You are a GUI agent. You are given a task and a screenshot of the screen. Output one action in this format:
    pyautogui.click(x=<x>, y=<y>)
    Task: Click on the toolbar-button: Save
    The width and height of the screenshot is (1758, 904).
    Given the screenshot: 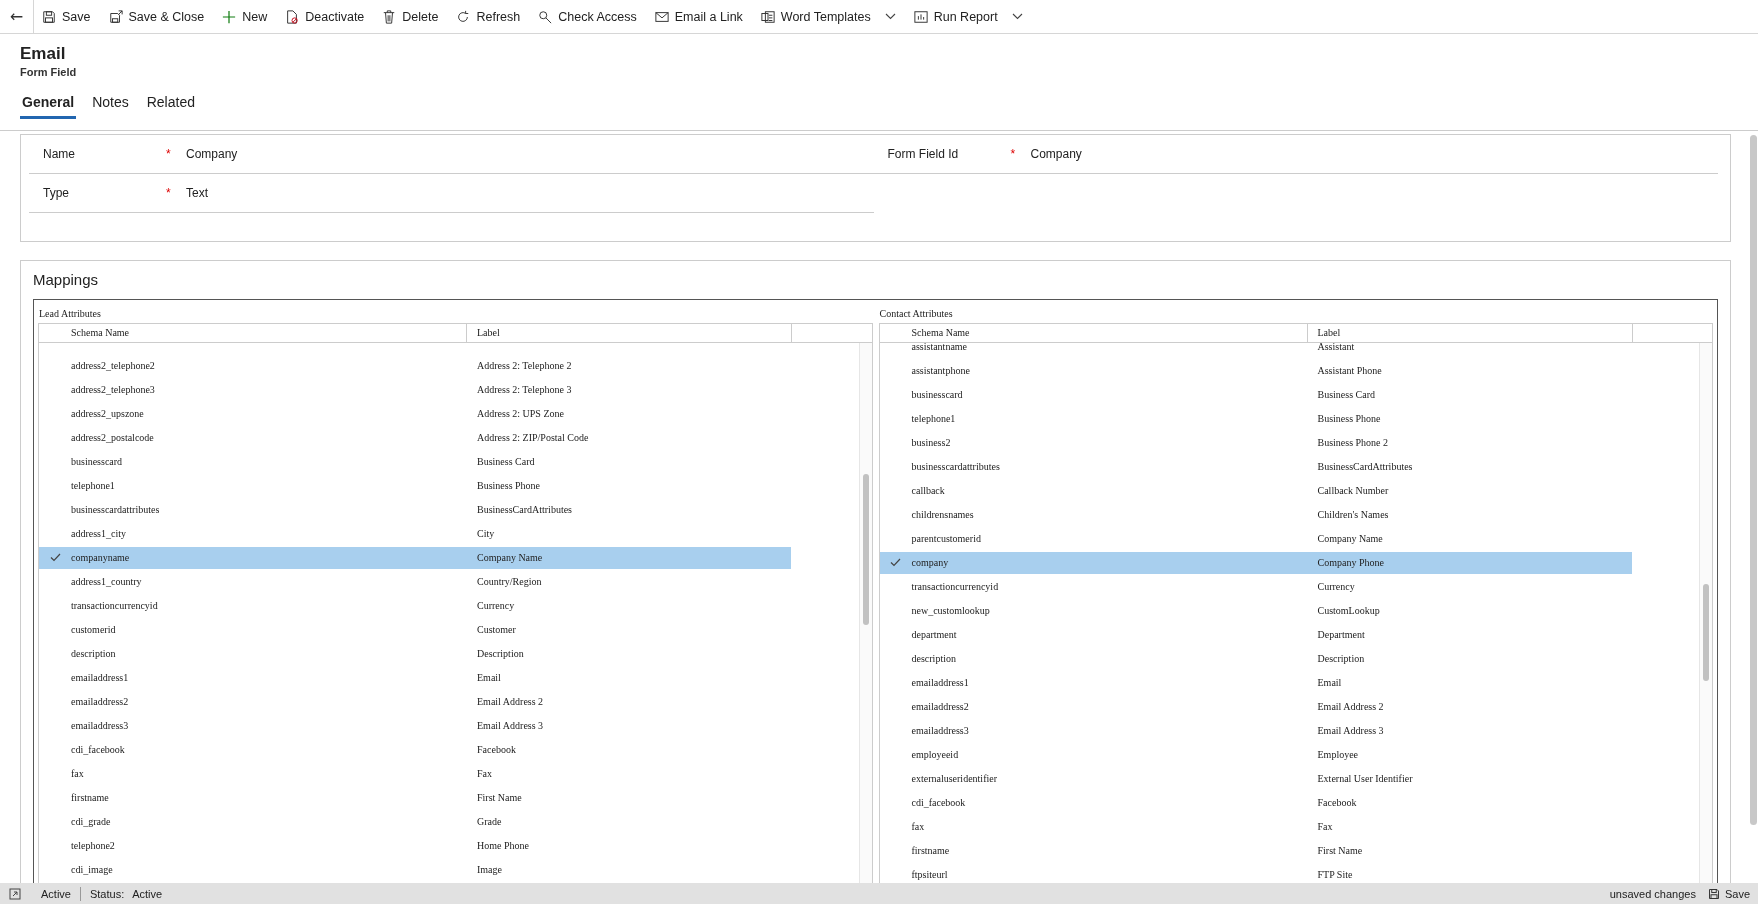 What is the action you would take?
    pyautogui.click(x=66, y=17)
    